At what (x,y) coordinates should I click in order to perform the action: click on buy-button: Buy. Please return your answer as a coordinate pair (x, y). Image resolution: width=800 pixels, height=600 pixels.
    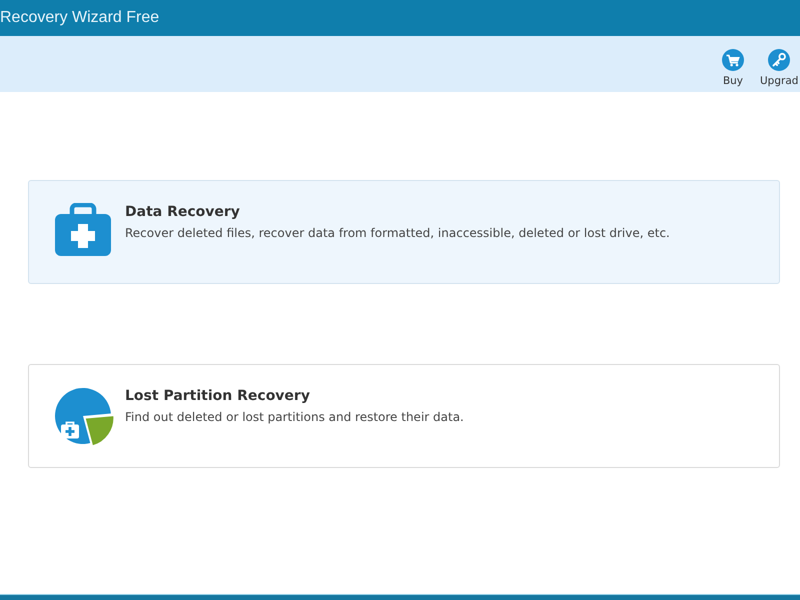
    Looking at the image, I should click on (733, 68).